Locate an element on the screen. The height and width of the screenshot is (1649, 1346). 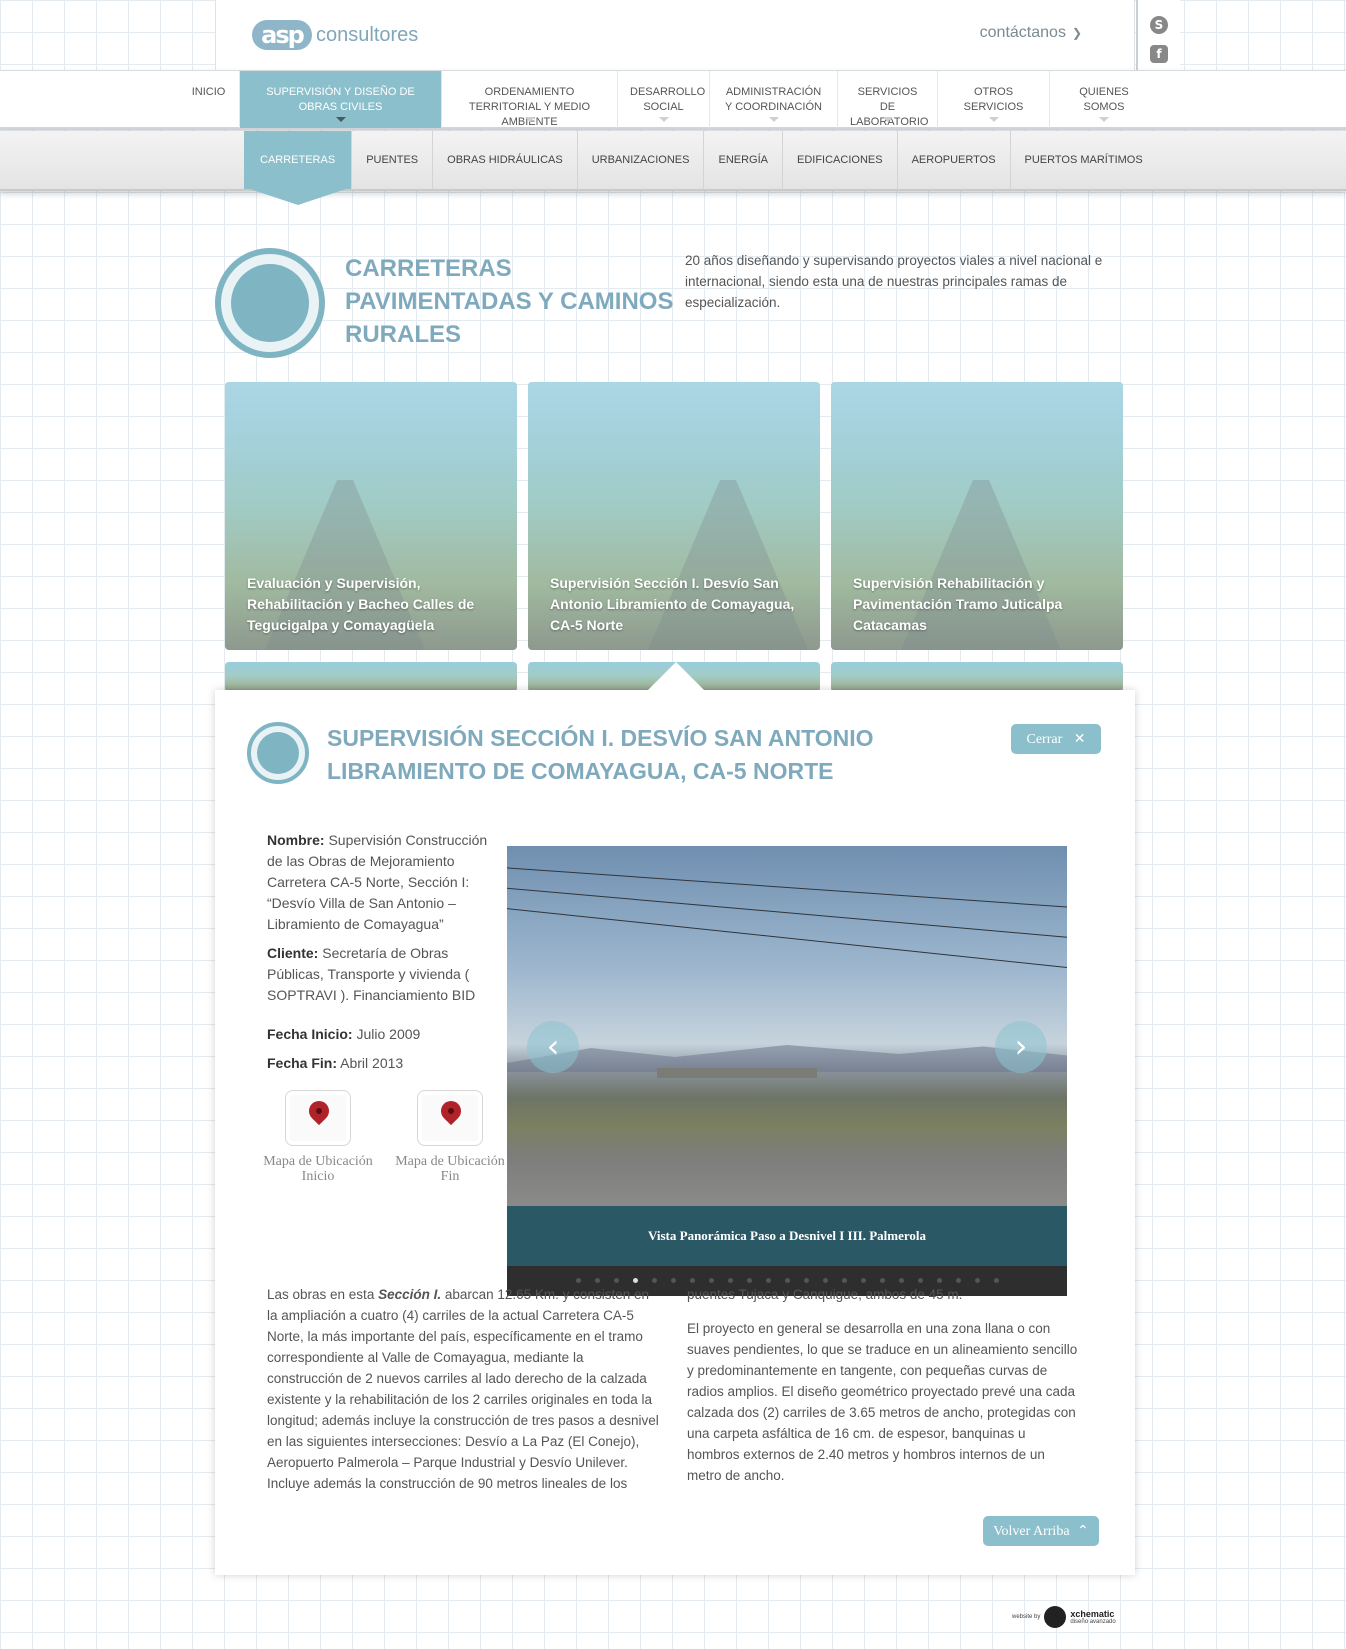
next-slide-button: › is located at coordinates (1021, 1047).